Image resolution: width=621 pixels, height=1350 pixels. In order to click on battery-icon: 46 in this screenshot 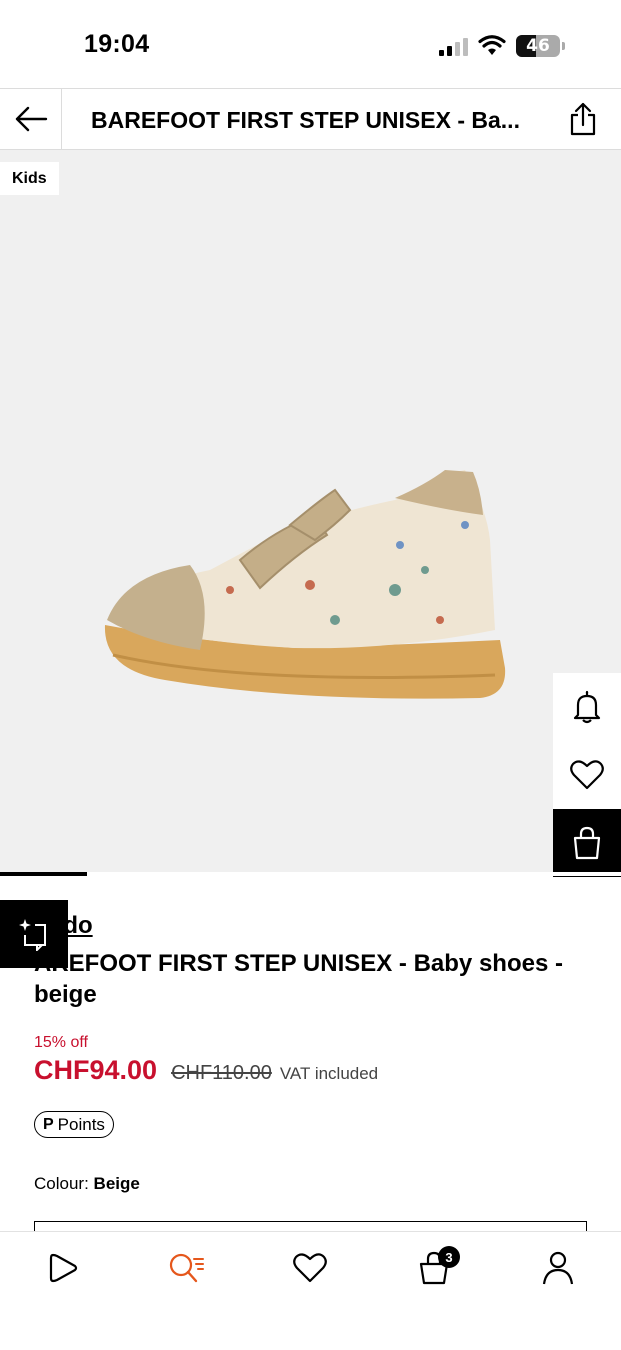, I will do `click(538, 46)`.